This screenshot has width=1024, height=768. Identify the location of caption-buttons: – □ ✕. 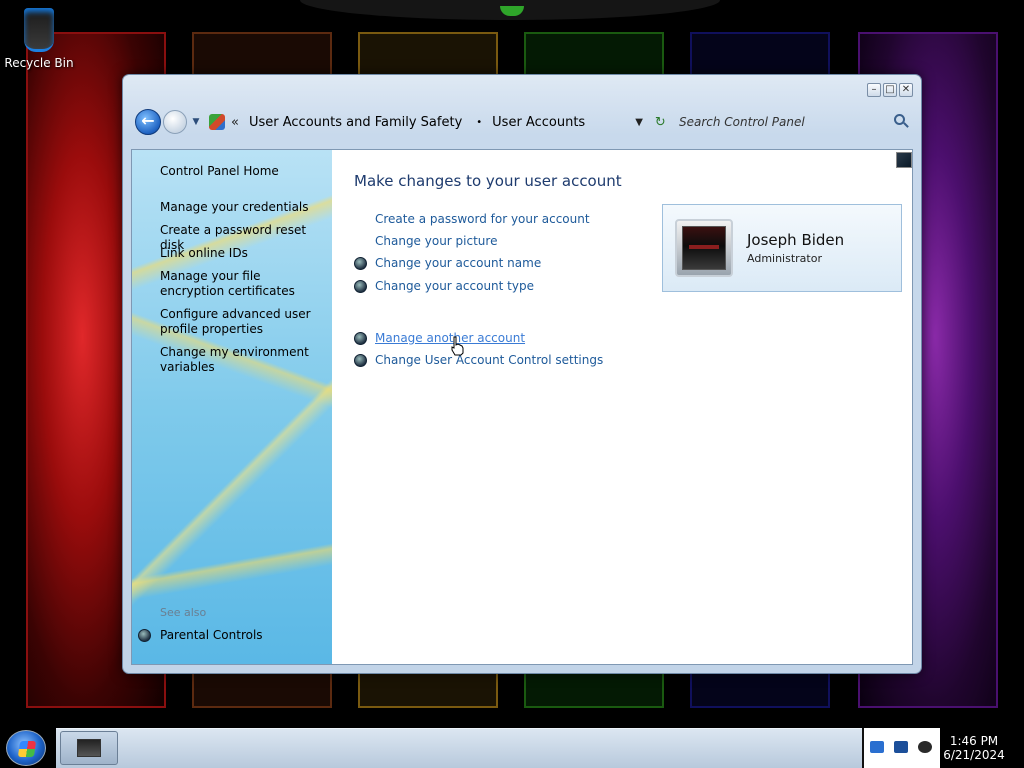
(890, 90).